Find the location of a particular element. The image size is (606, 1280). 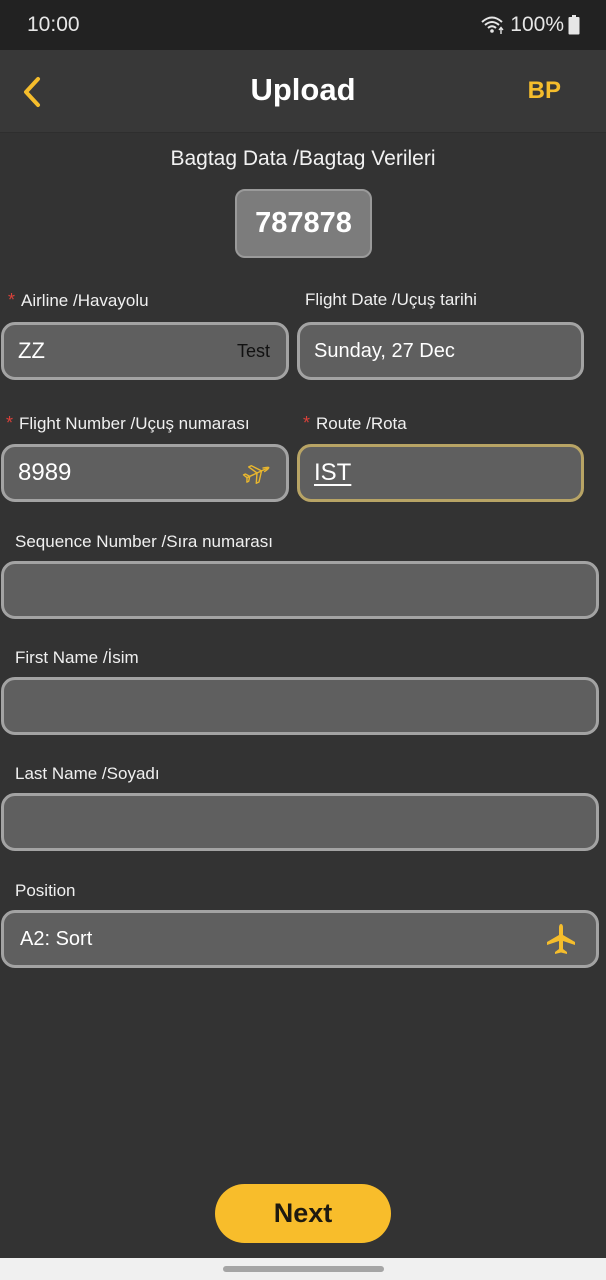

flight-number-label-text: Flight Number /Uçuş numarası is located at coordinates (134, 423).